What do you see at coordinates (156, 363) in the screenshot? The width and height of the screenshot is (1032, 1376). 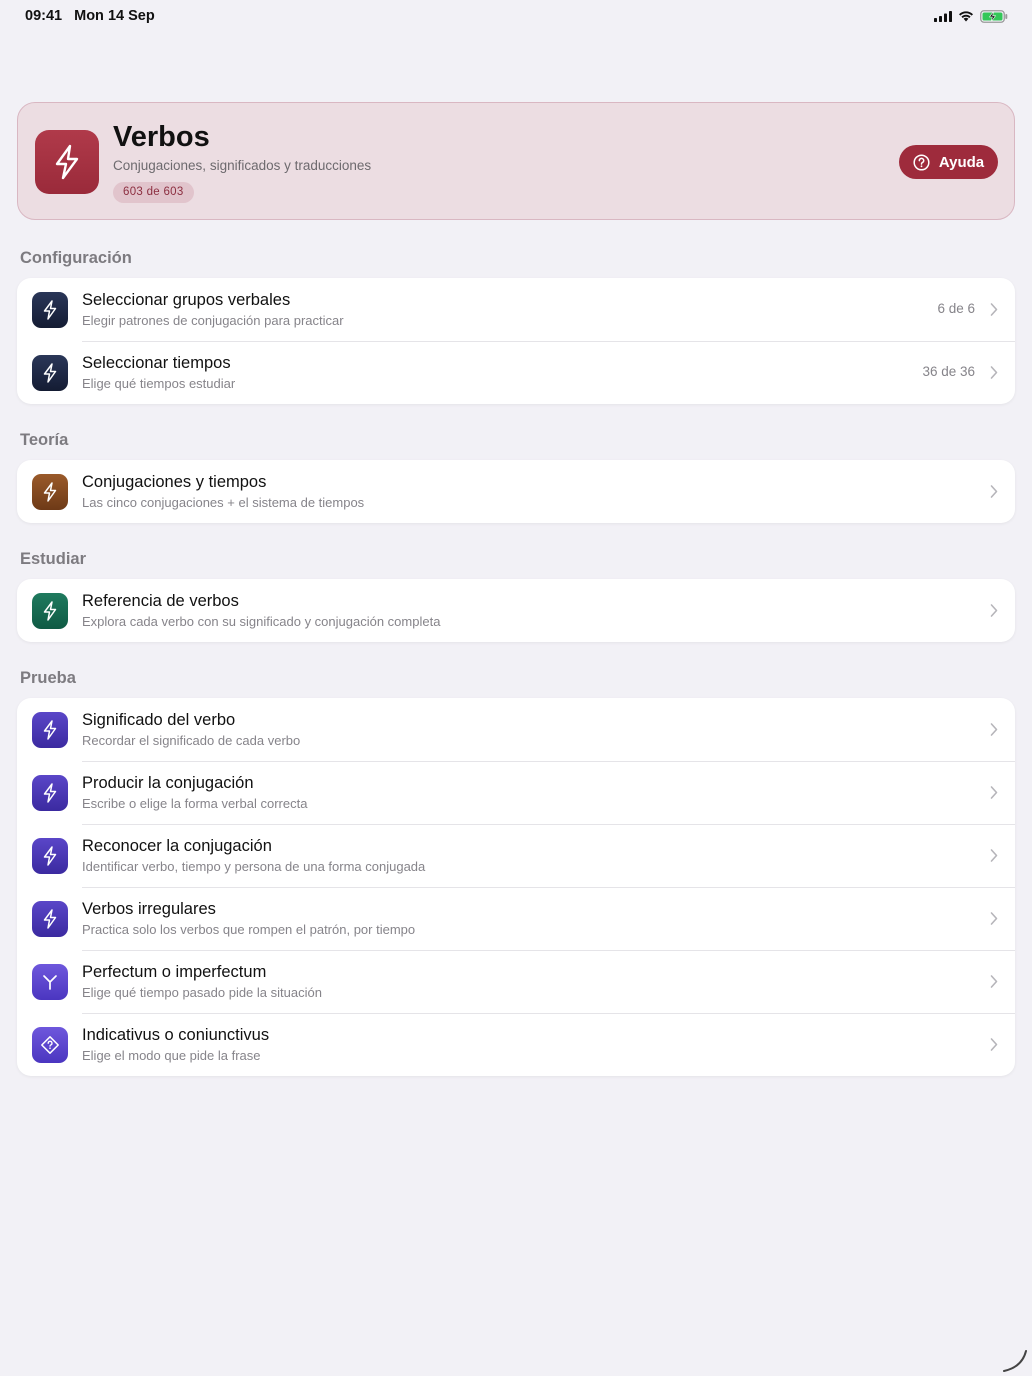 I see `row-title: Seleccionar tiempos` at bounding box center [156, 363].